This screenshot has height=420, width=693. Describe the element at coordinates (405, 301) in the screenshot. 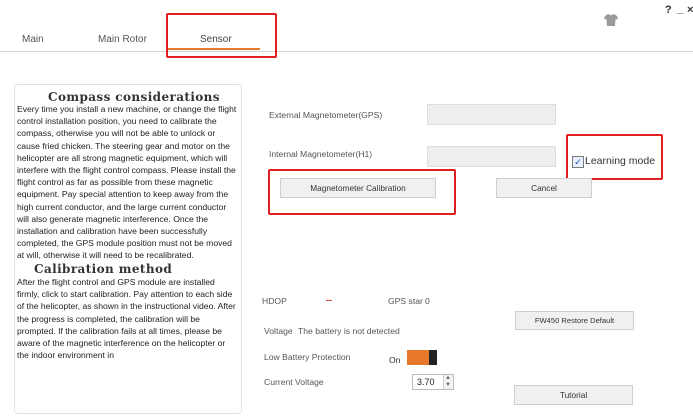

I see `gps-star-label: GPS star` at that location.